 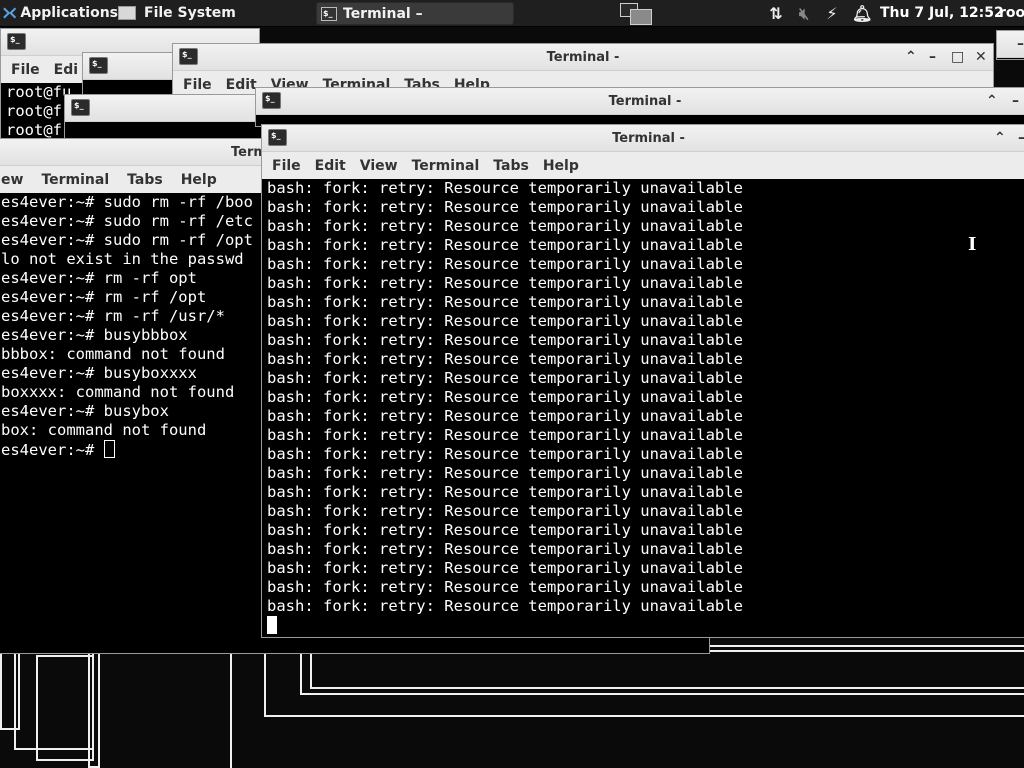 I want to click on output-line: root@fu, so click(x=39, y=92).